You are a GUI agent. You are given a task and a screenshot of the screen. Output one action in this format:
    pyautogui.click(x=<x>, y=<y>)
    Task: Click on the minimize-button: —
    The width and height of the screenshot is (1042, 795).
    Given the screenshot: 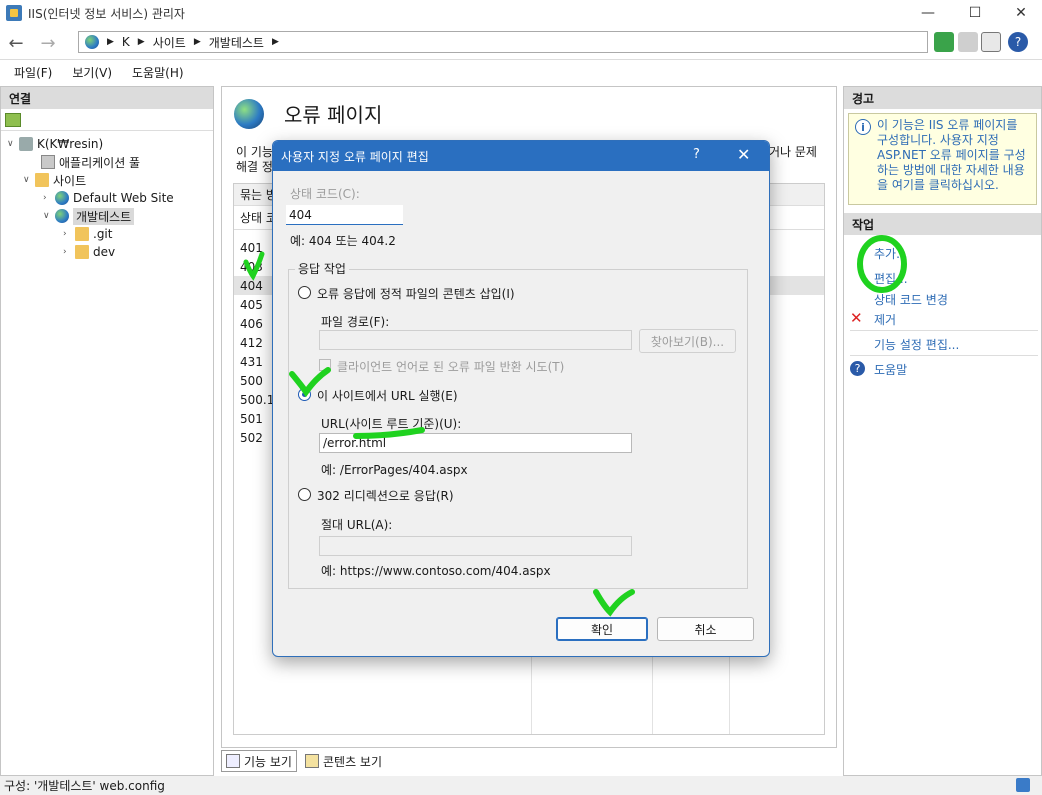 What is the action you would take?
    pyautogui.click(x=928, y=13)
    